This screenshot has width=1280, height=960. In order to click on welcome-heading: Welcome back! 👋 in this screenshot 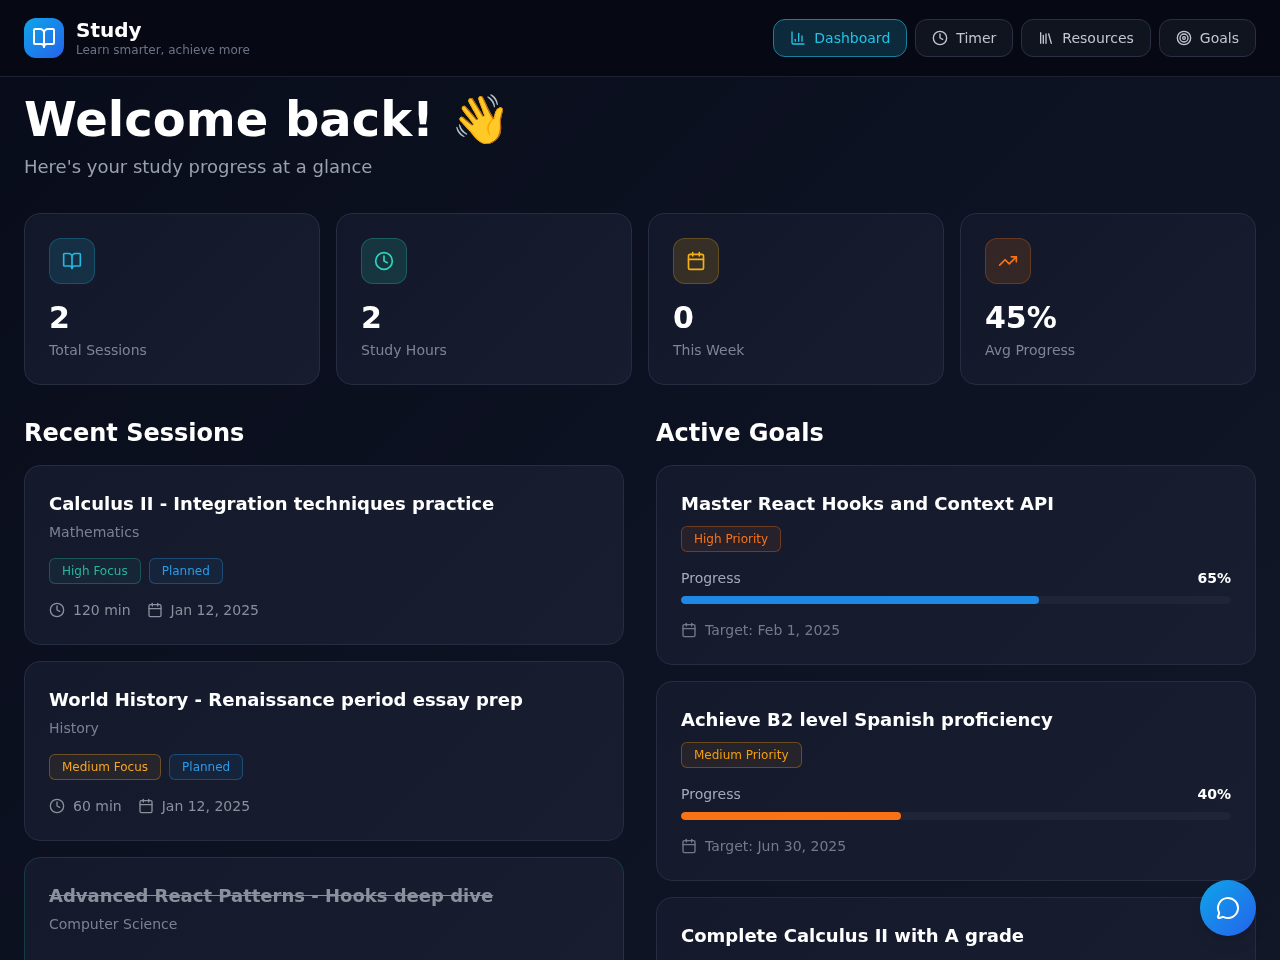, I will do `click(267, 119)`.